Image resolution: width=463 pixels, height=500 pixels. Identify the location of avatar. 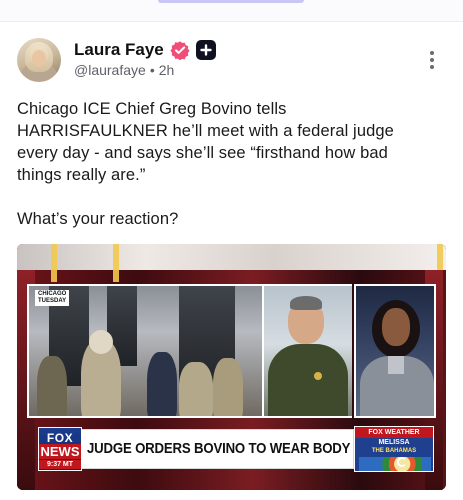
(39, 60).